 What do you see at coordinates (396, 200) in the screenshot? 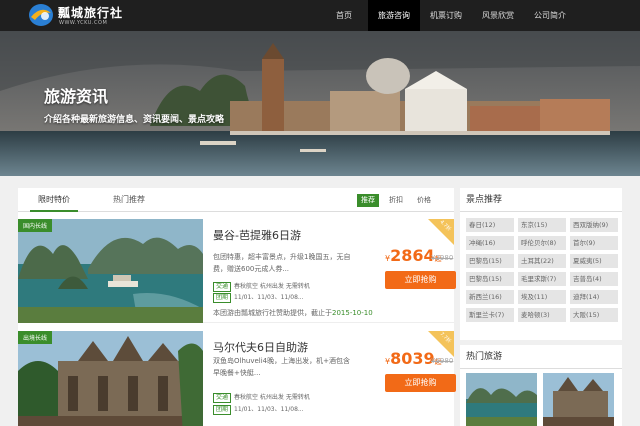
I see `sort-discount: 折扣` at bounding box center [396, 200].